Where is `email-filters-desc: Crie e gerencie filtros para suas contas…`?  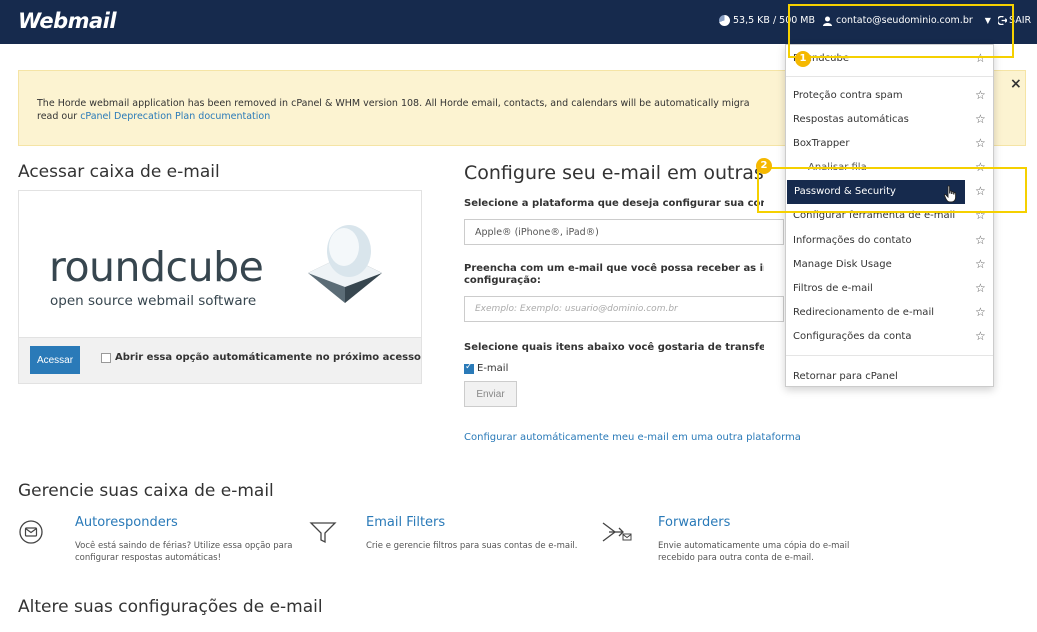 email-filters-desc: Crie e gerencie filtros para suas contas… is located at coordinates (472, 546).